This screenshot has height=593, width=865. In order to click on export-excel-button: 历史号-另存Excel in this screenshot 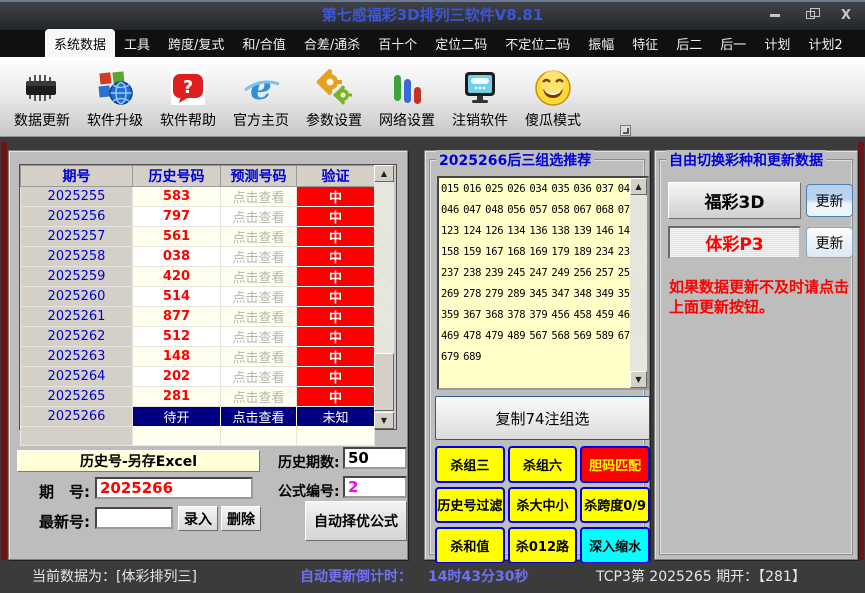, I will do `click(138, 461)`.